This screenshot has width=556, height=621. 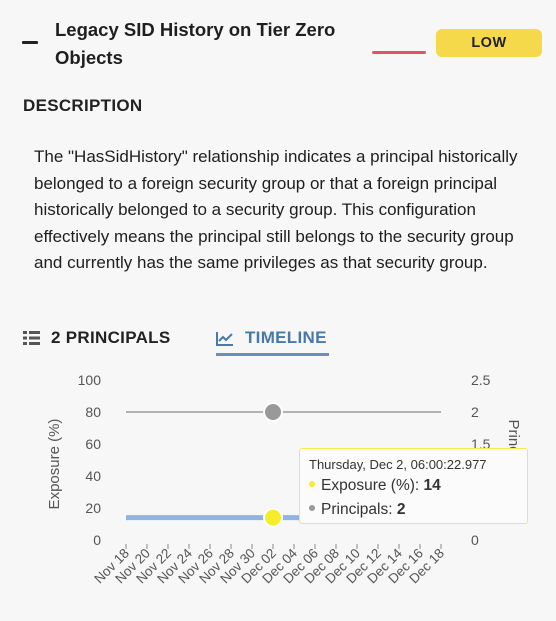 I want to click on y-tick-label: 100, so click(x=90, y=380).